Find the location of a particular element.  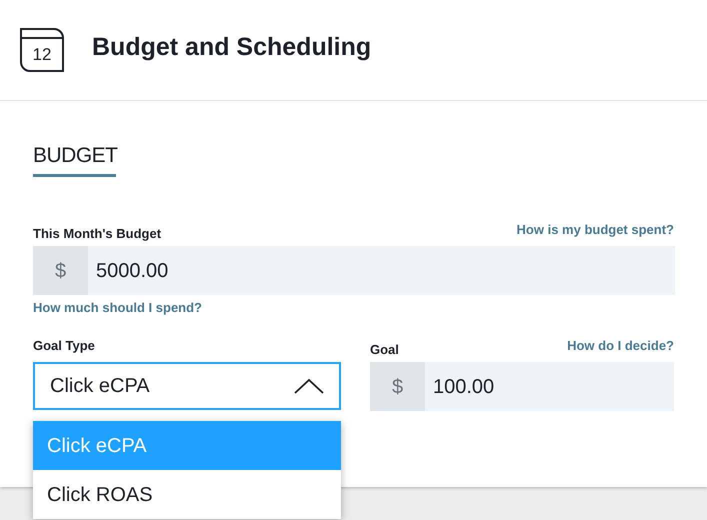

goal-type-select: Click eCPA is located at coordinates (187, 386).